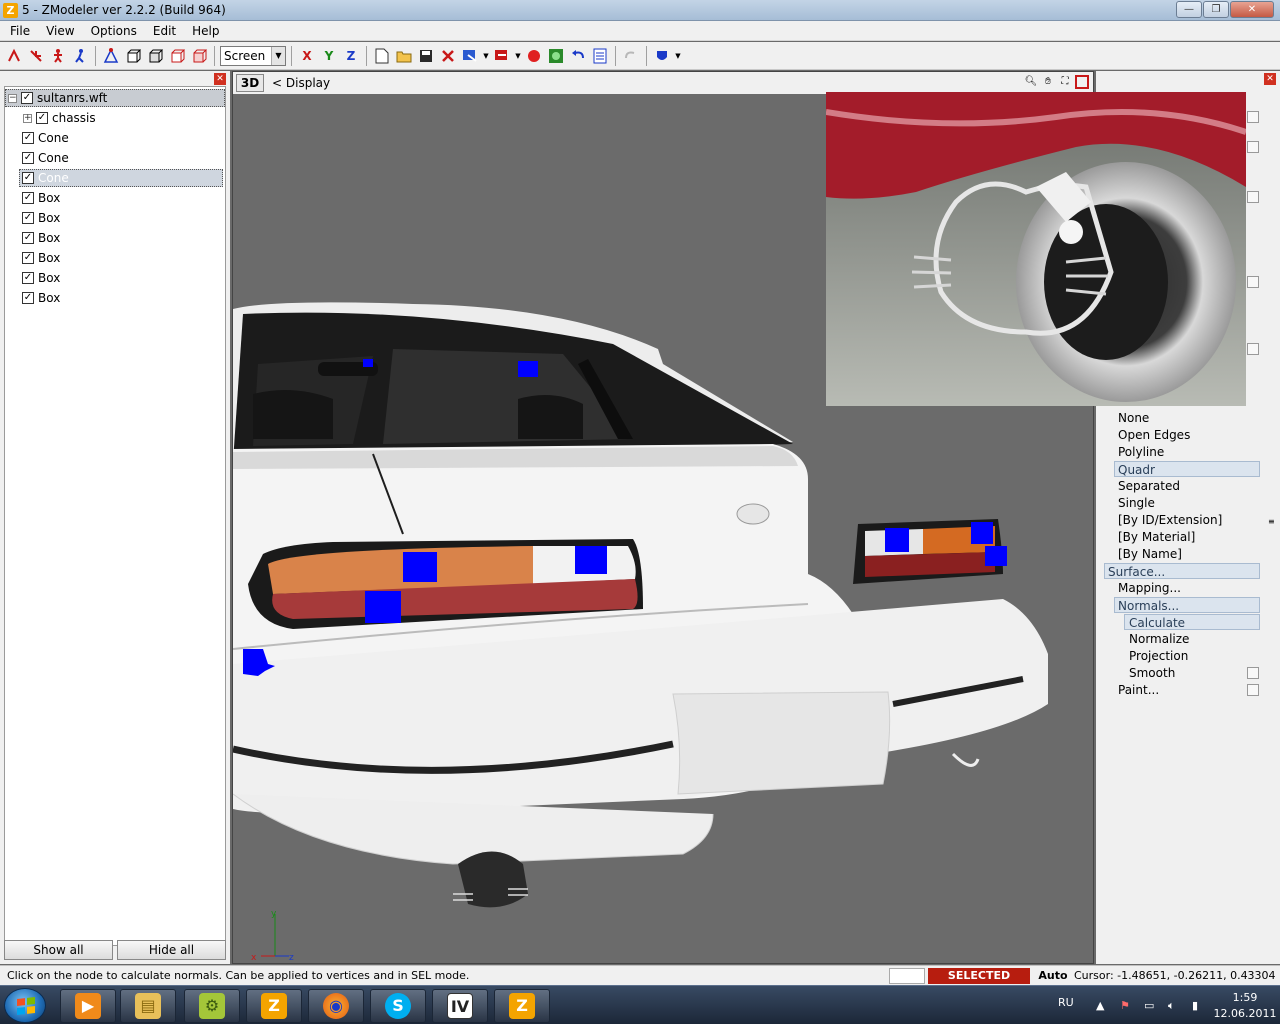 This screenshot has height=1024, width=1280. I want to click on expand-icon: +, so click(27, 118).